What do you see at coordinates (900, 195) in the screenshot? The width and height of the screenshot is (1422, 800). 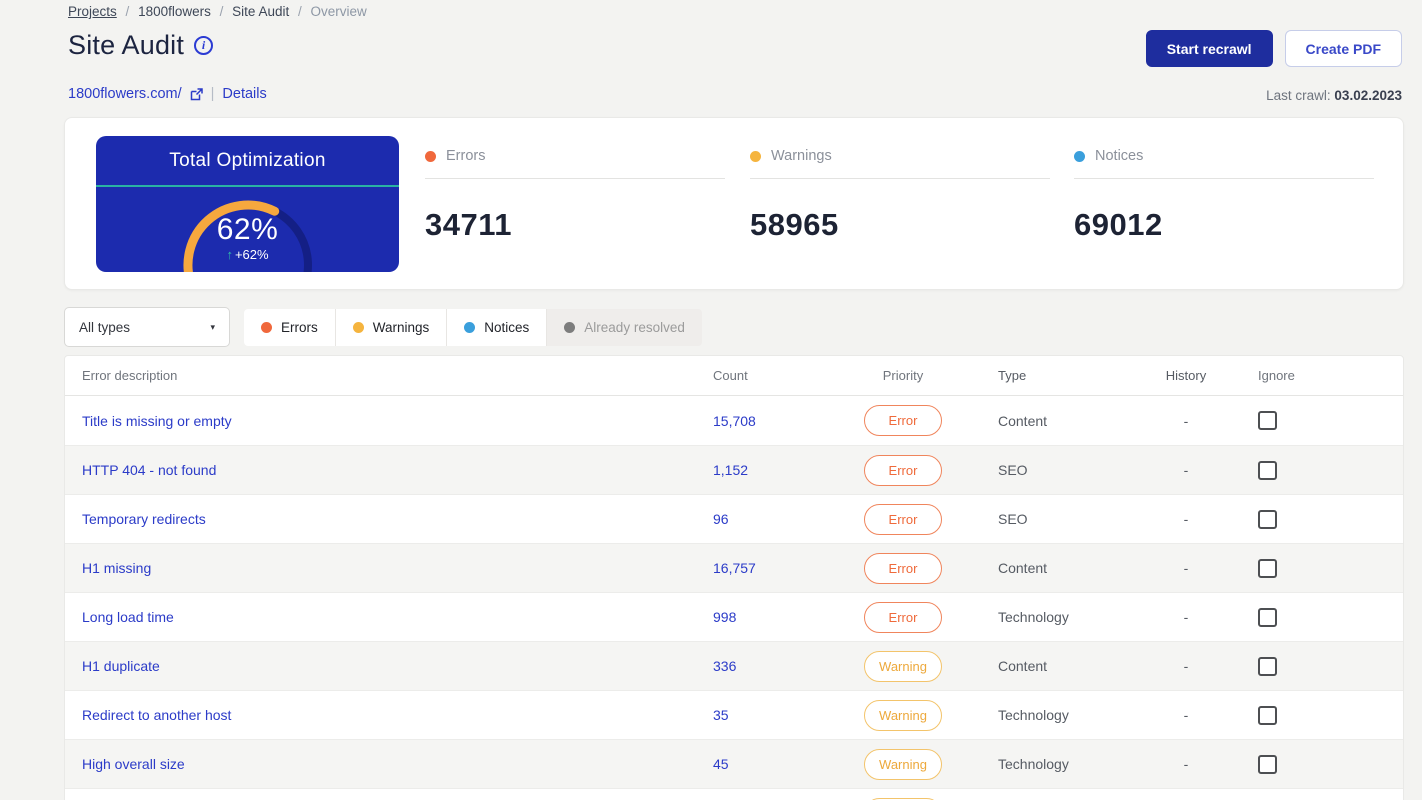 I see `stat-warnings: Warnings 58965` at bounding box center [900, 195].